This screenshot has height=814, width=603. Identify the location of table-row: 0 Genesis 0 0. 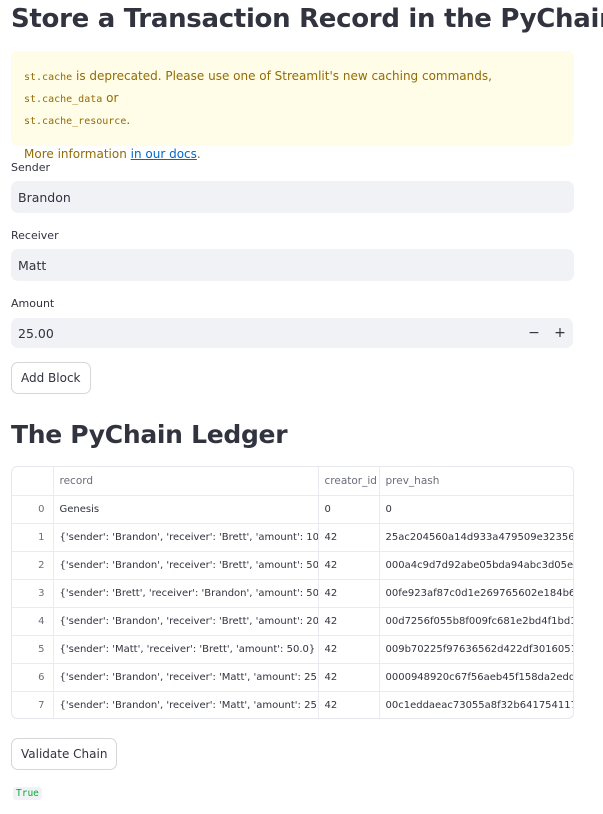
(292, 509).